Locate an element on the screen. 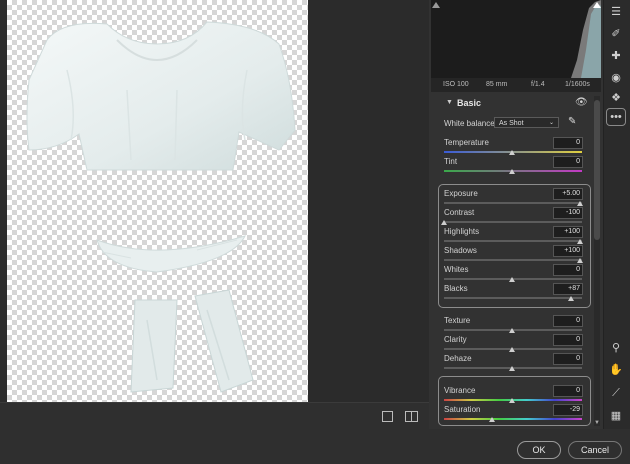 This screenshot has height=464, width=630. slider-value-vibrance: 0 is located at coordinates (568, 391).